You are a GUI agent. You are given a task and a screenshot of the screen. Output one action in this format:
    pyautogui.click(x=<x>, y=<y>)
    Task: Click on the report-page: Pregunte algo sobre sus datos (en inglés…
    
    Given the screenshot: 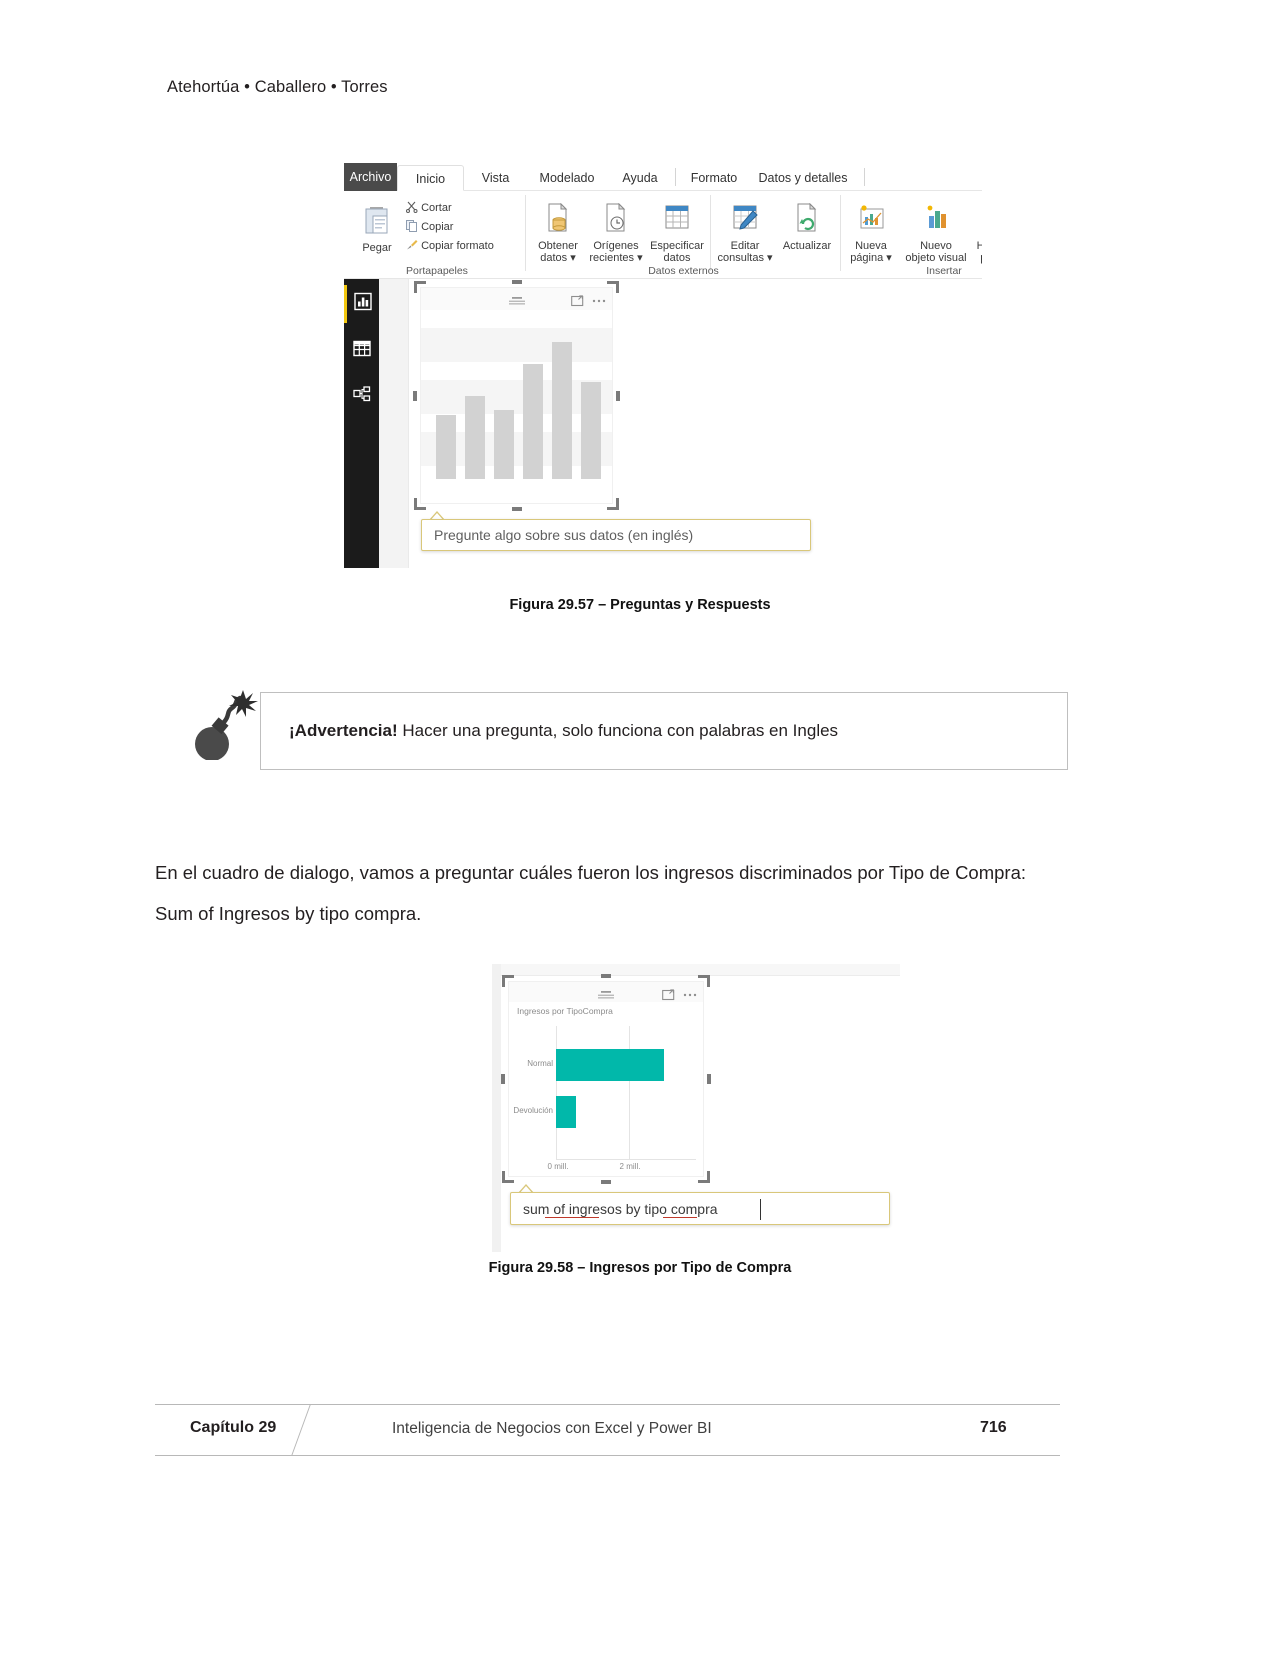 What is the action you would take?
    pyautogui.click(x=695, y=423)
    